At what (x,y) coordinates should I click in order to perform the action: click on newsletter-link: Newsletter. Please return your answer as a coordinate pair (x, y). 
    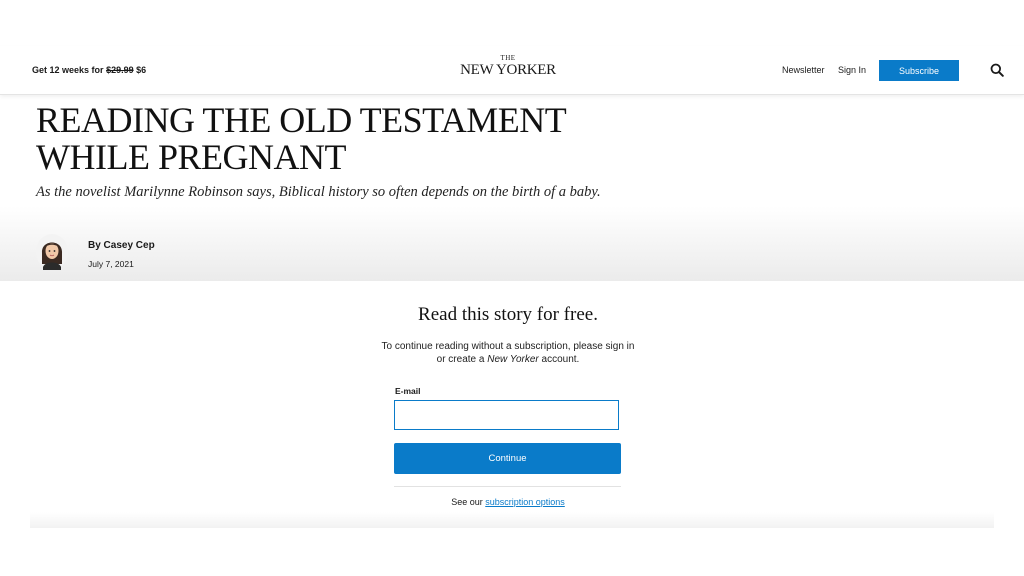
    Looking at the image, I should click on (803, 70).